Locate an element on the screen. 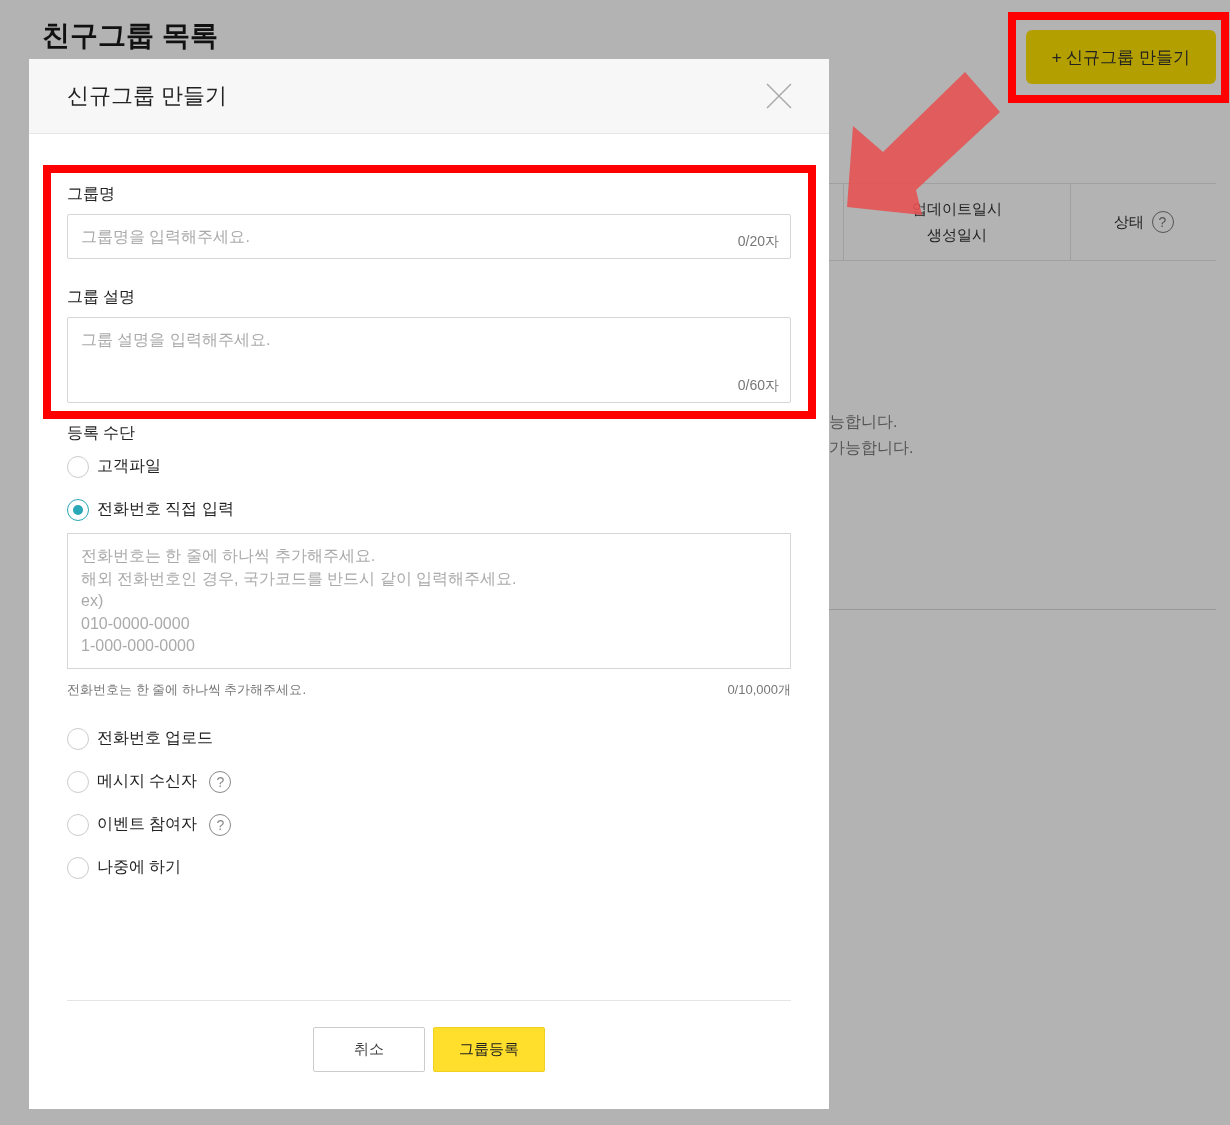 Image resolution: width=1230 pixels, height=1125 pixels. option-label: 나중에 하기 is located at coordinates (139, 867).